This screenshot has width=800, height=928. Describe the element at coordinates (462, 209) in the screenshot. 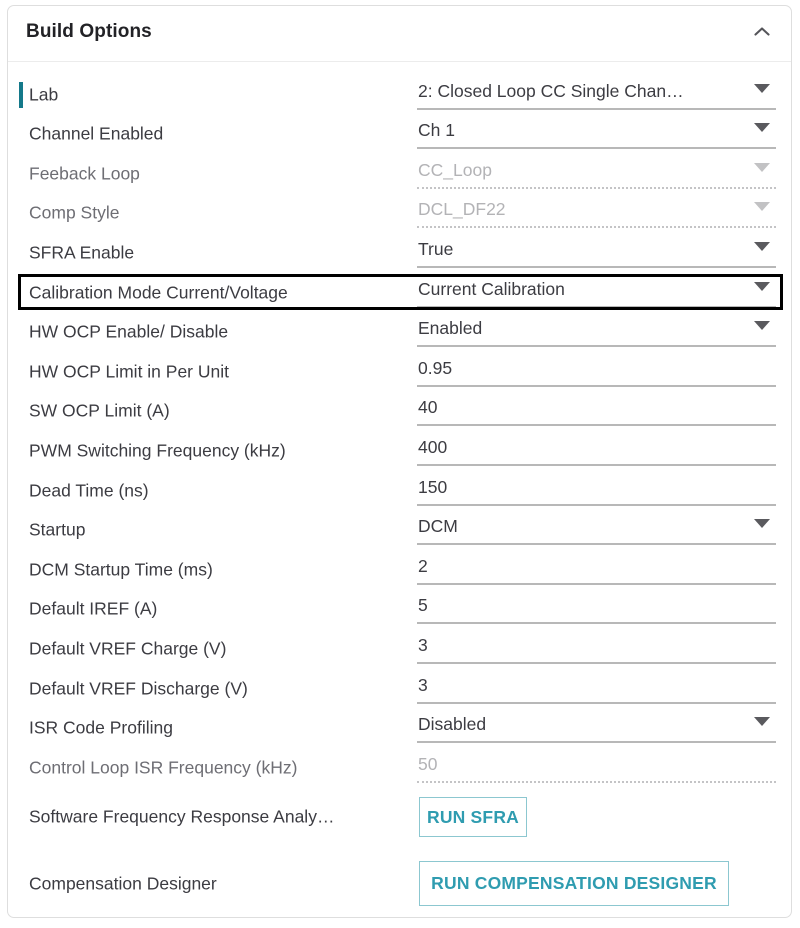

I see `option-value: DCL_DF22` at that location.